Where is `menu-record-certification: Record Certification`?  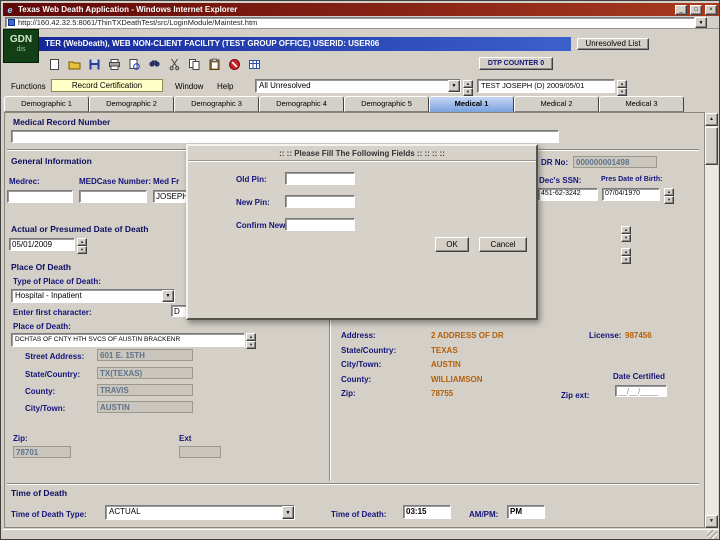 menu-record-certification: Record Certification is located at coordinates (107, 85).